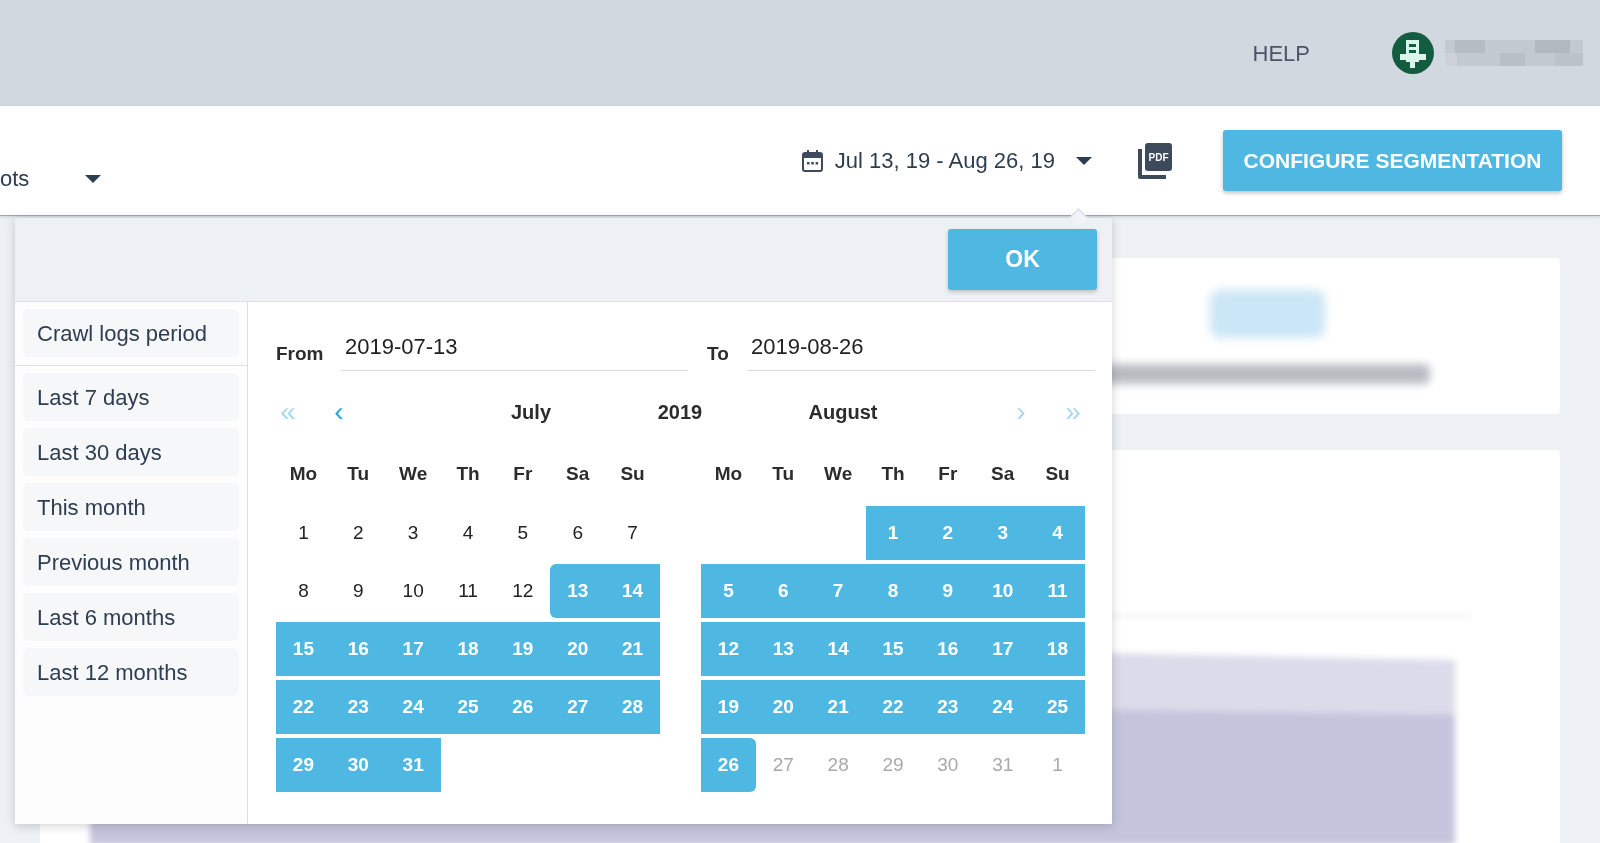 This screenshot has height=843, width=1600. I want to click on to-date-field: 2019-08-26, so click(921, 350).